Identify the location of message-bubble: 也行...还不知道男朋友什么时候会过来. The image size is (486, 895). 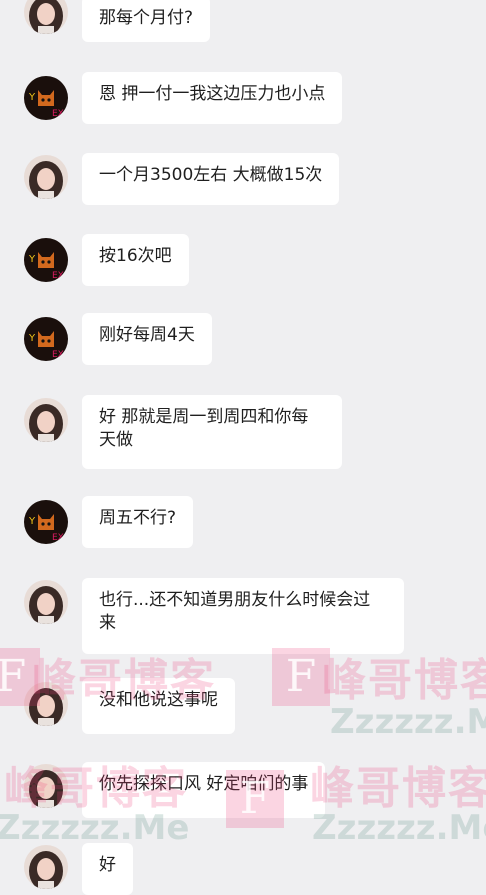
(243, 616).